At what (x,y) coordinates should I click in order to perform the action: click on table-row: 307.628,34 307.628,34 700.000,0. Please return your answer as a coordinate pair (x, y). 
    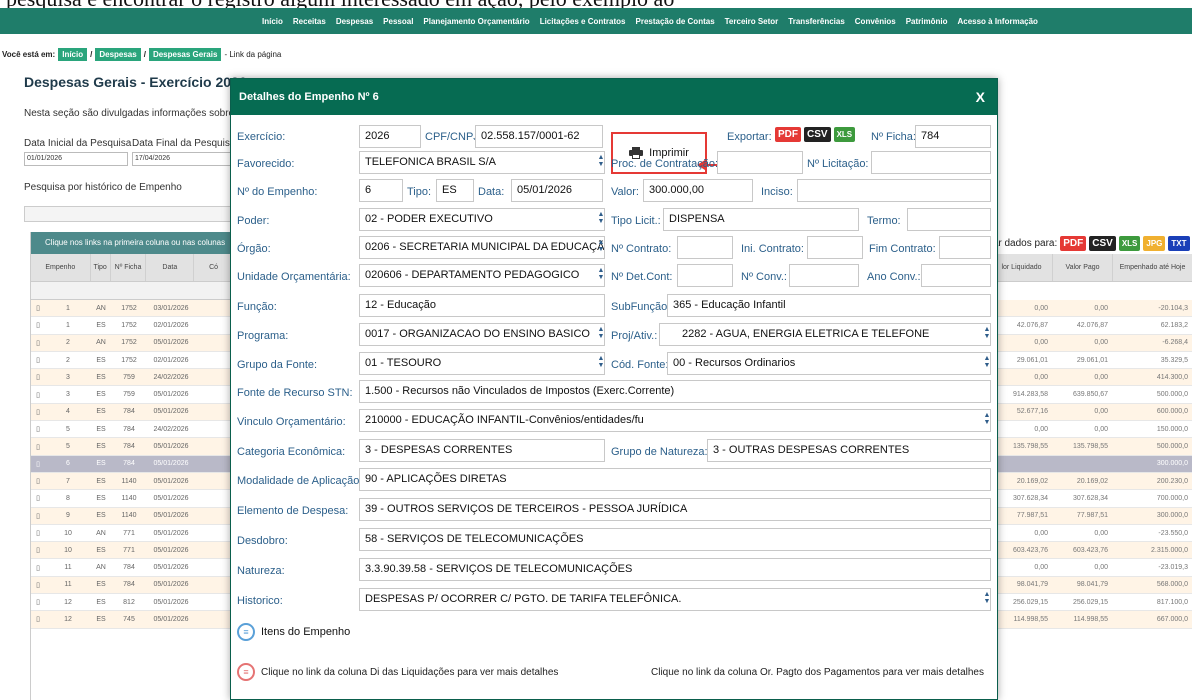
    Looking at the image, I should click on (1091, 499).